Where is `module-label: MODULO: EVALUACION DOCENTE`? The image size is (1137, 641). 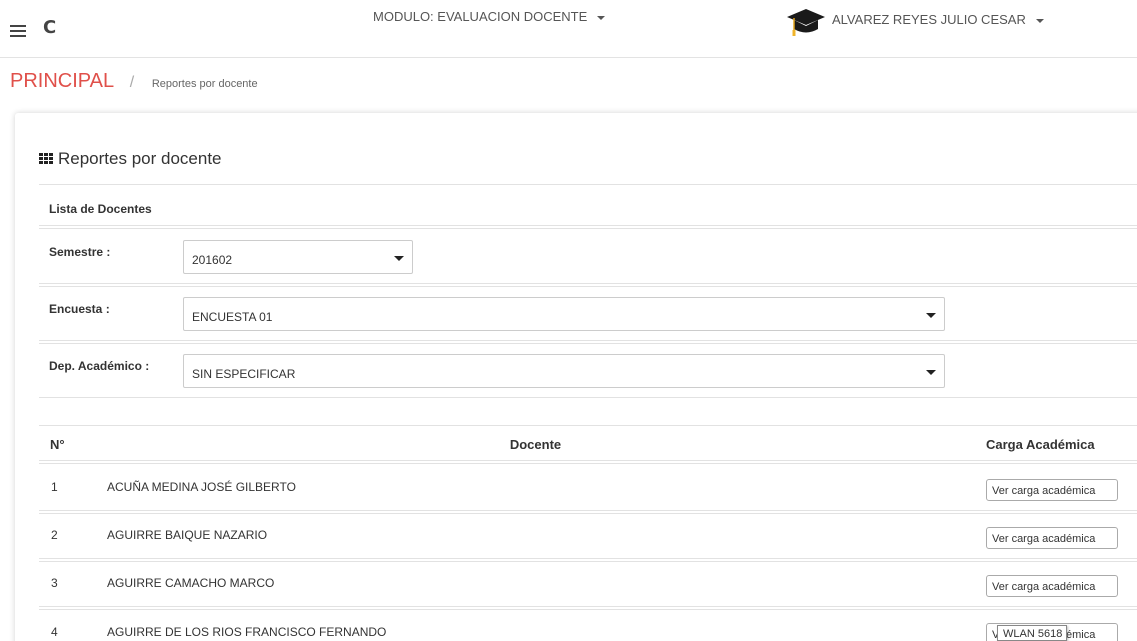
module-label: MODULO: EVALUACION DOCENTE is located at coordinates (480, 16).